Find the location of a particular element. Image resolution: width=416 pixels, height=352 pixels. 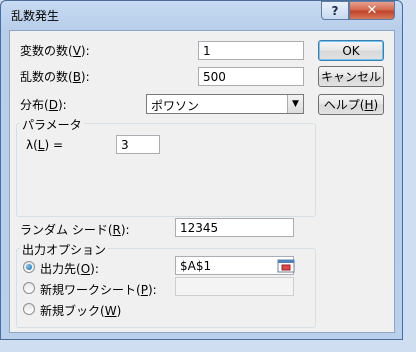

range-select-icon is located at coordinates (286, 265).